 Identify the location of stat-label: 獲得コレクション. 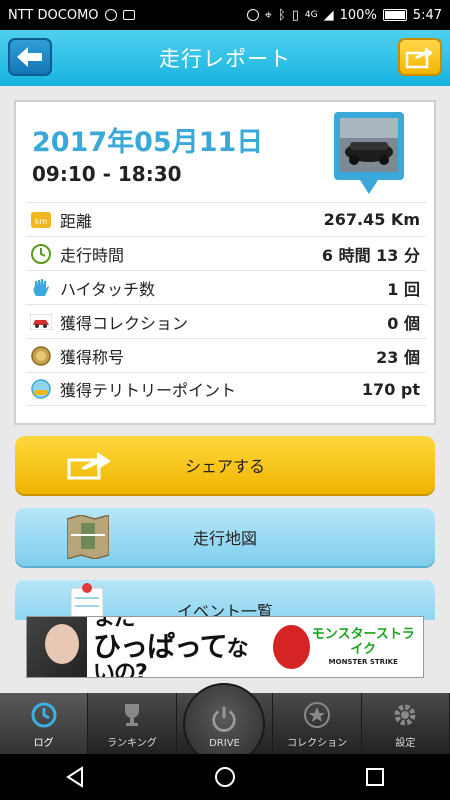
(124, 323).